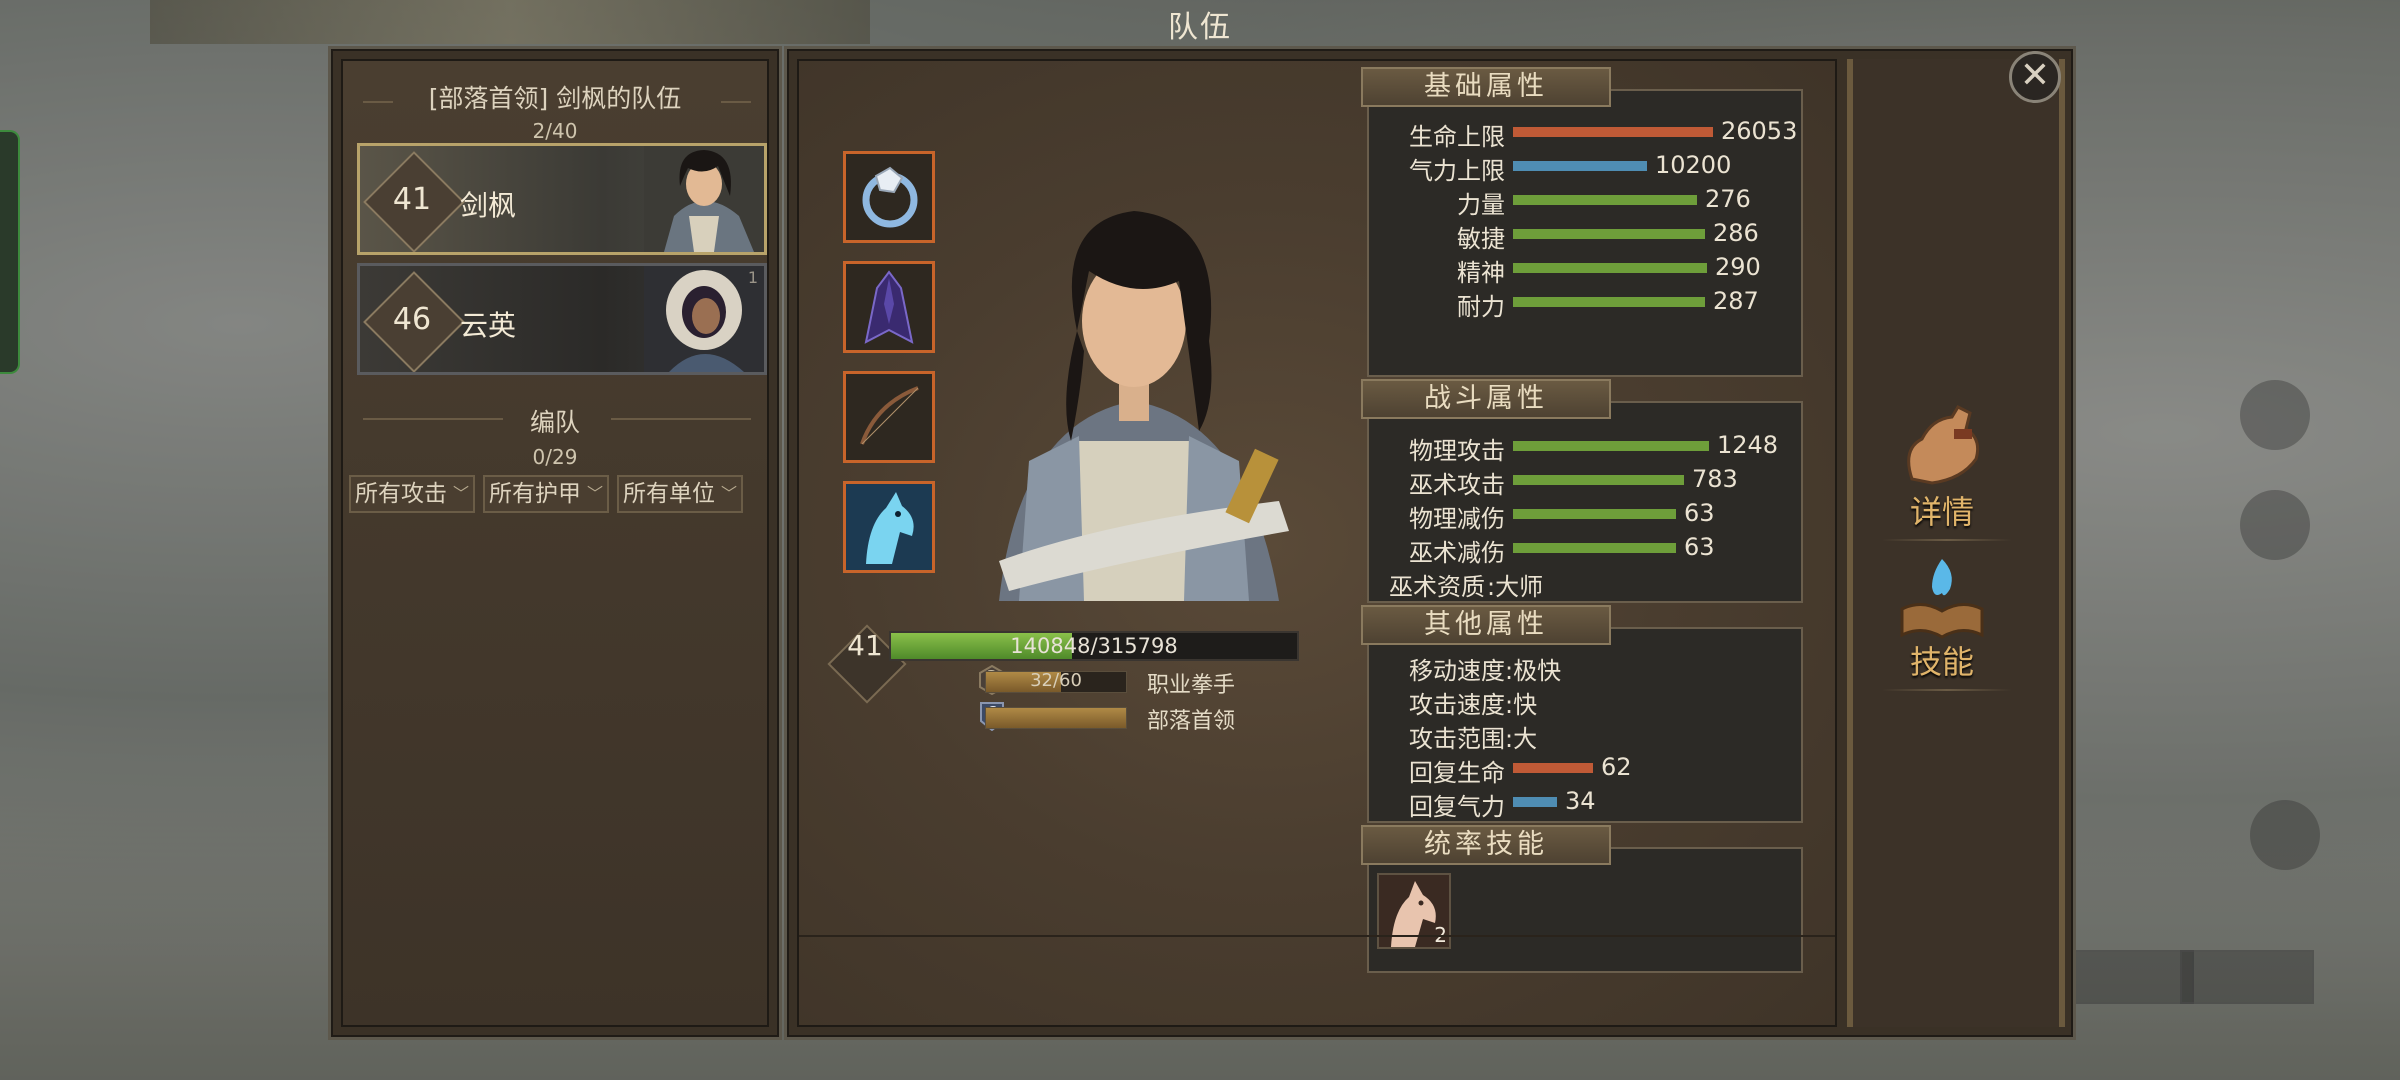  What do you see at coordinates (1200, 27) in the screenshot?
I see `window-title: 队伍` at bounding box center [1200, 27].